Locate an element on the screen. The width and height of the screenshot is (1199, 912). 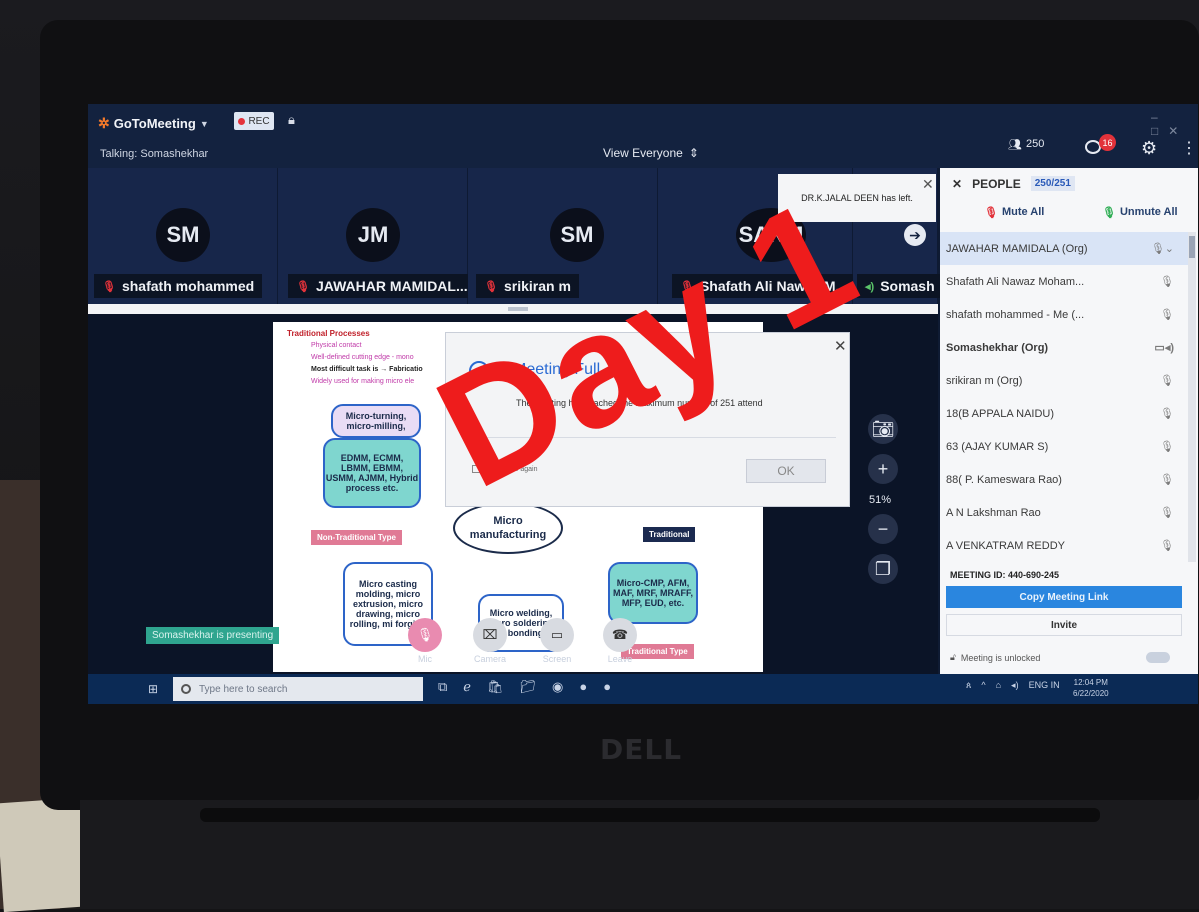
taskbar-clock: 12:04 PM 6/22/2020 is located at coordinates (1091, 688).